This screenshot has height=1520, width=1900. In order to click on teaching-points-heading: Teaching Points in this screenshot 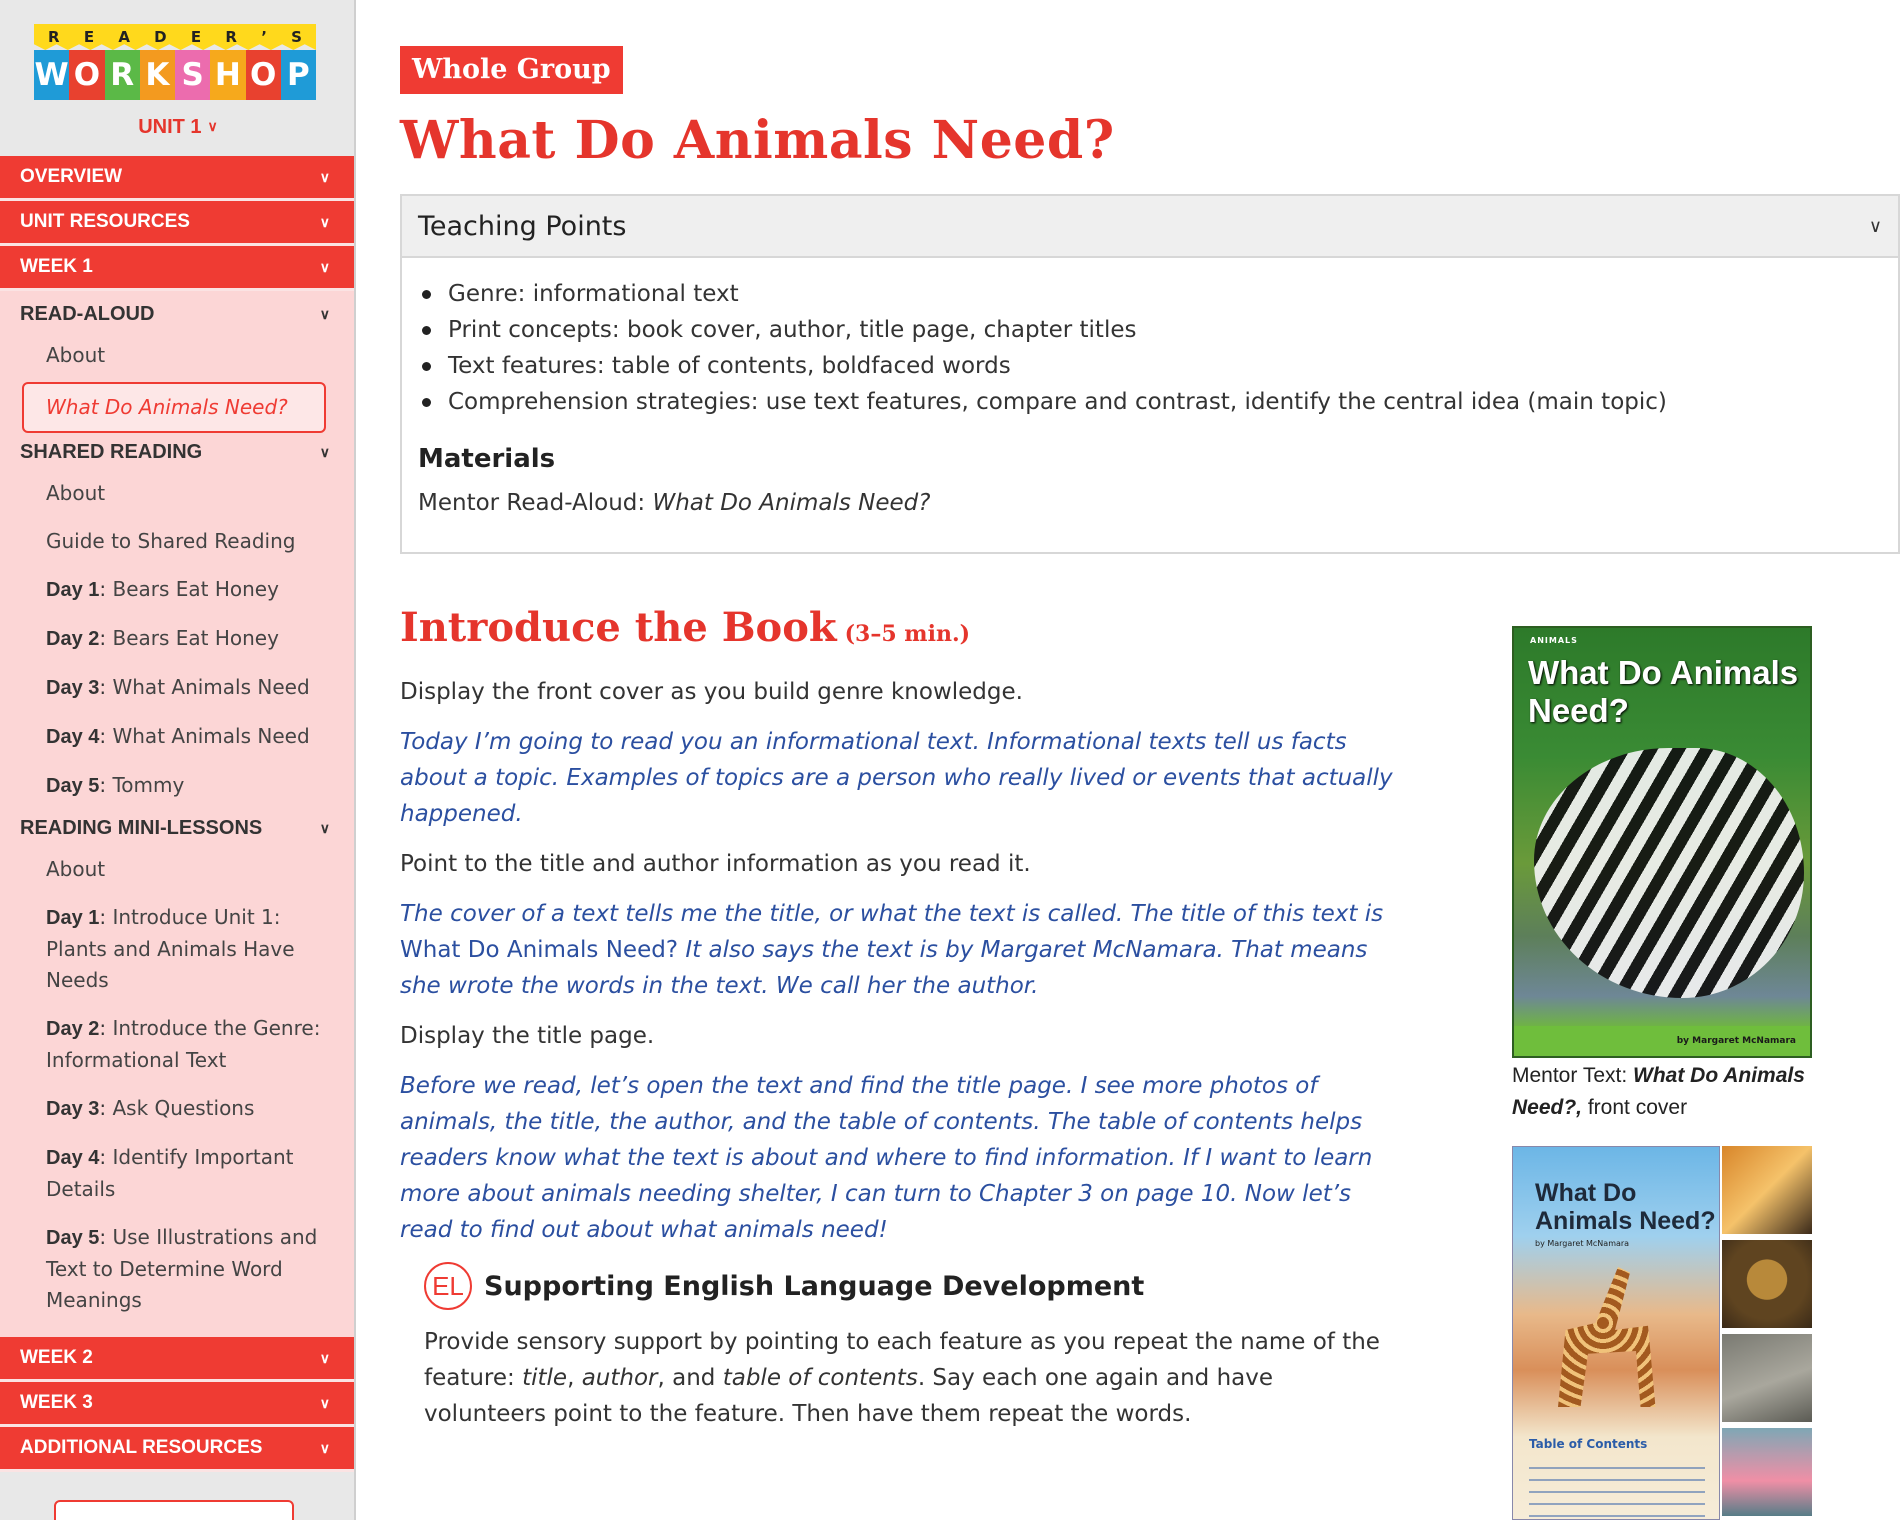, I will do `click(522, 226)`.